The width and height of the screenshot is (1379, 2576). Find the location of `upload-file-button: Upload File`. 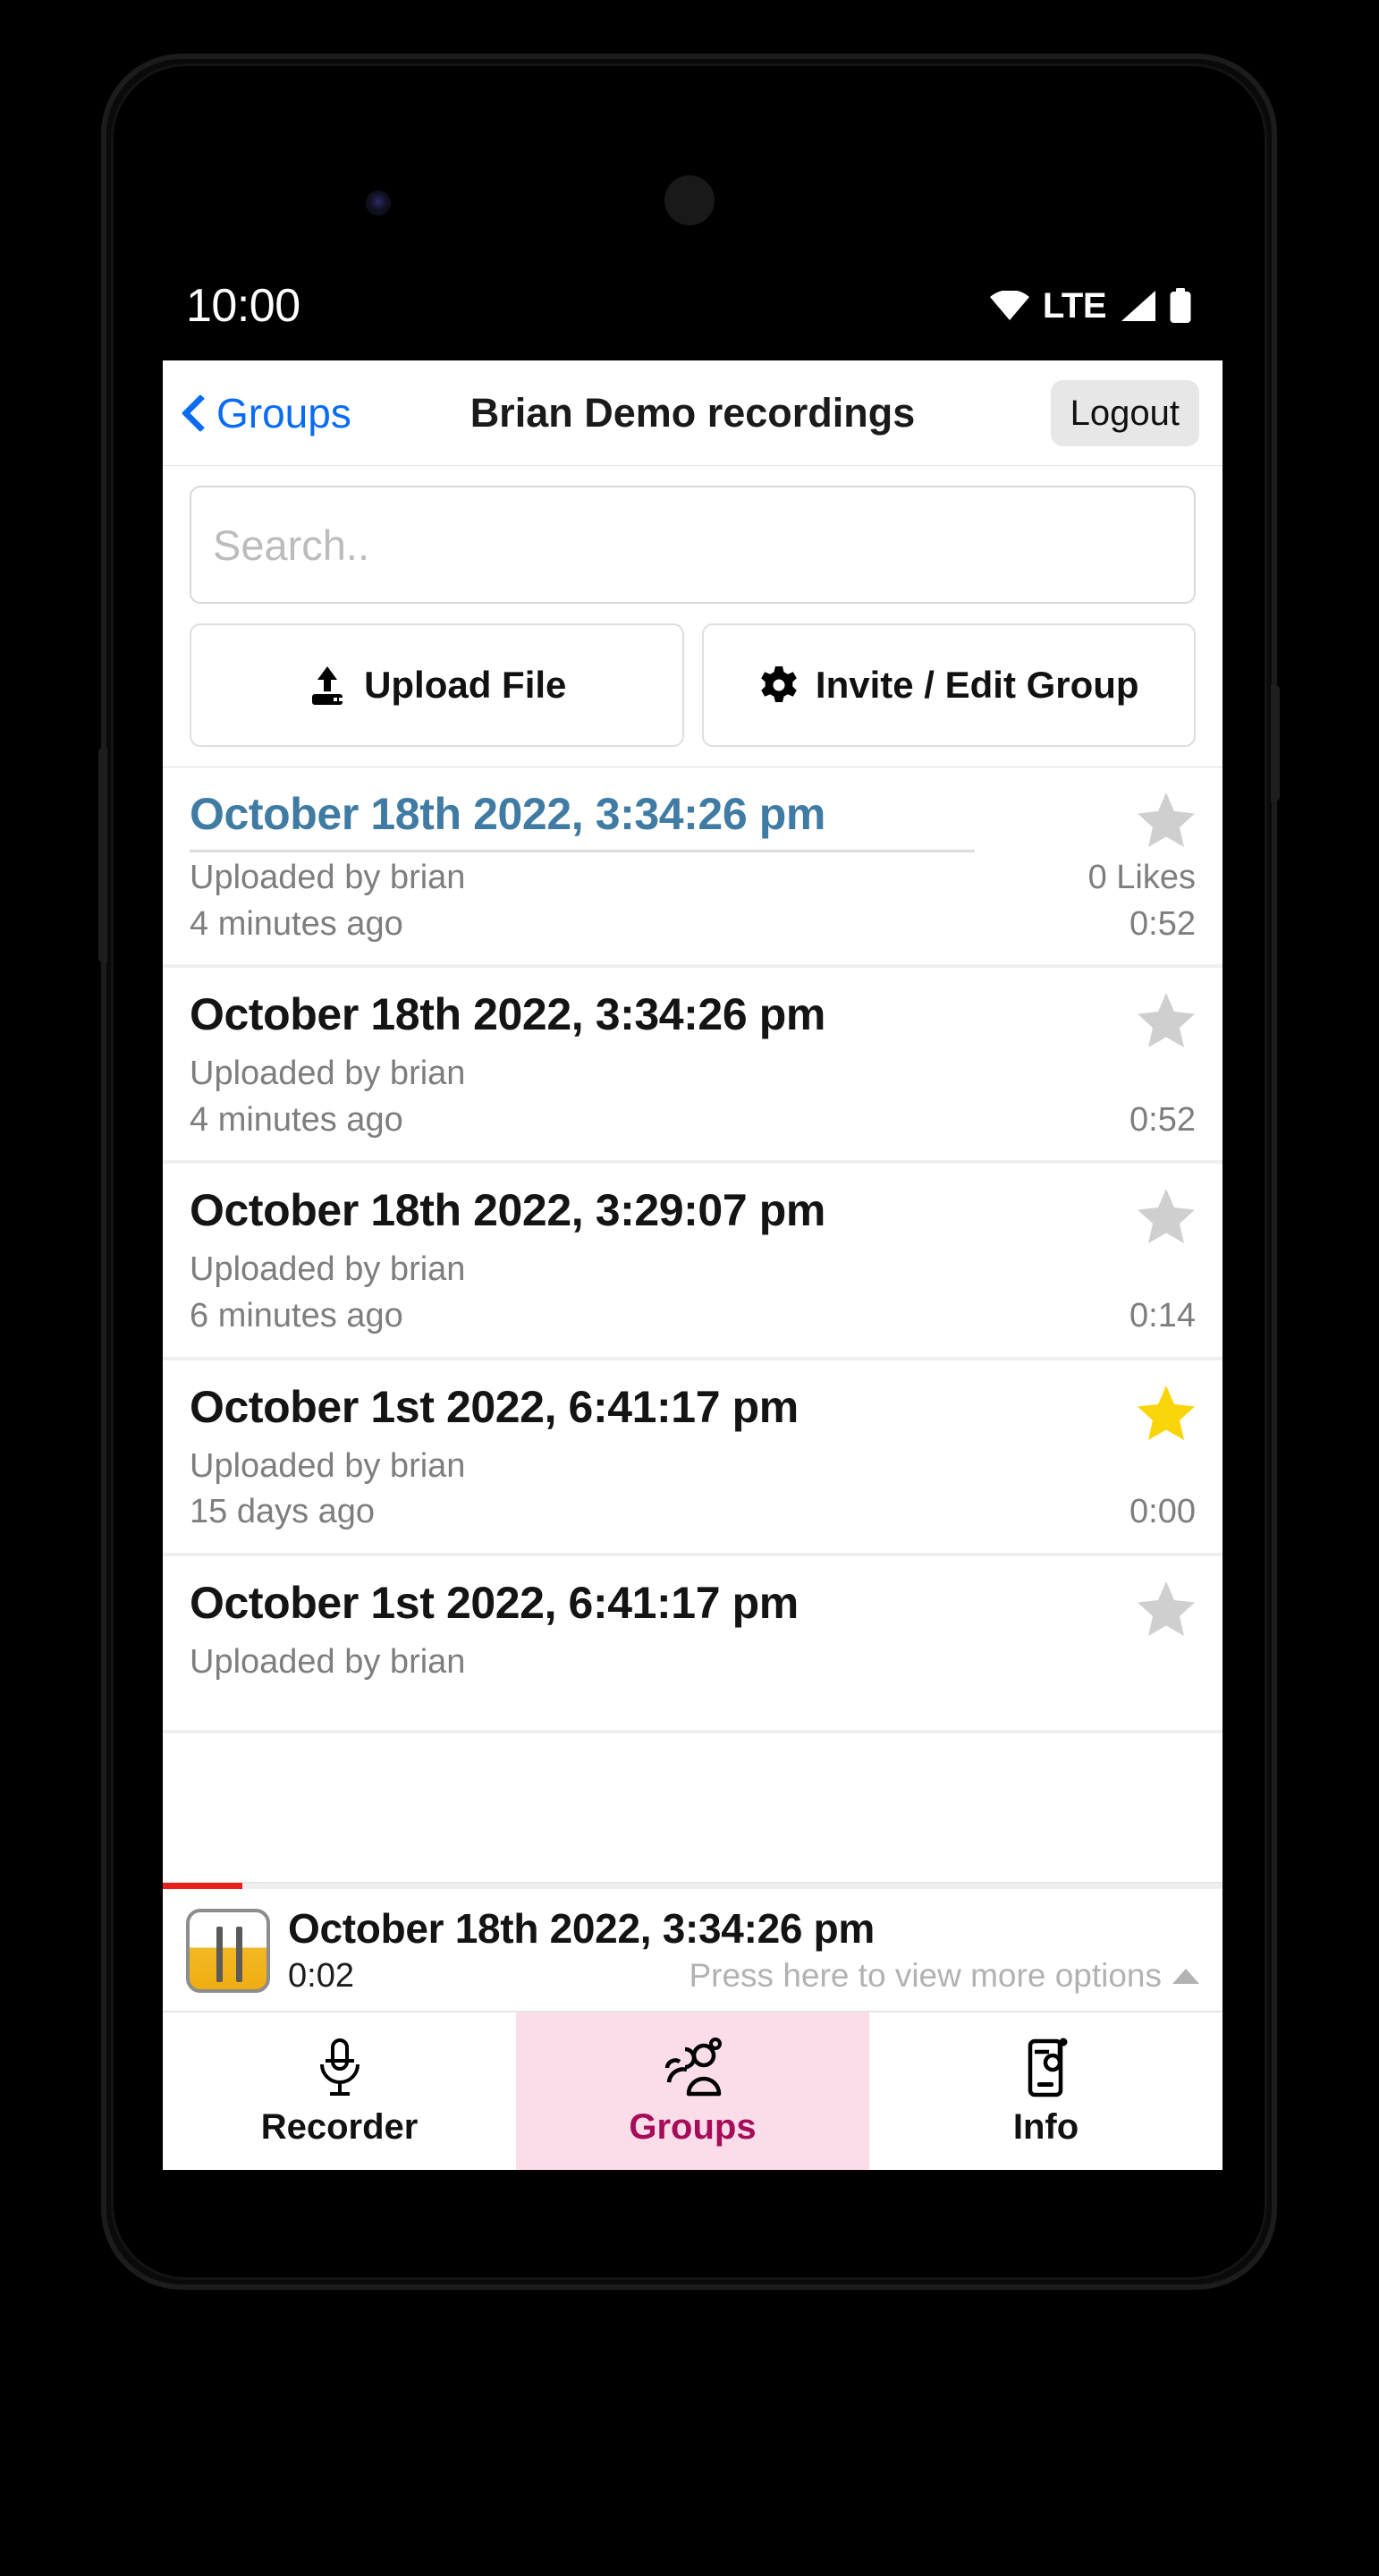

upload-file-button: Upload File is located at coordinates (437, 685).